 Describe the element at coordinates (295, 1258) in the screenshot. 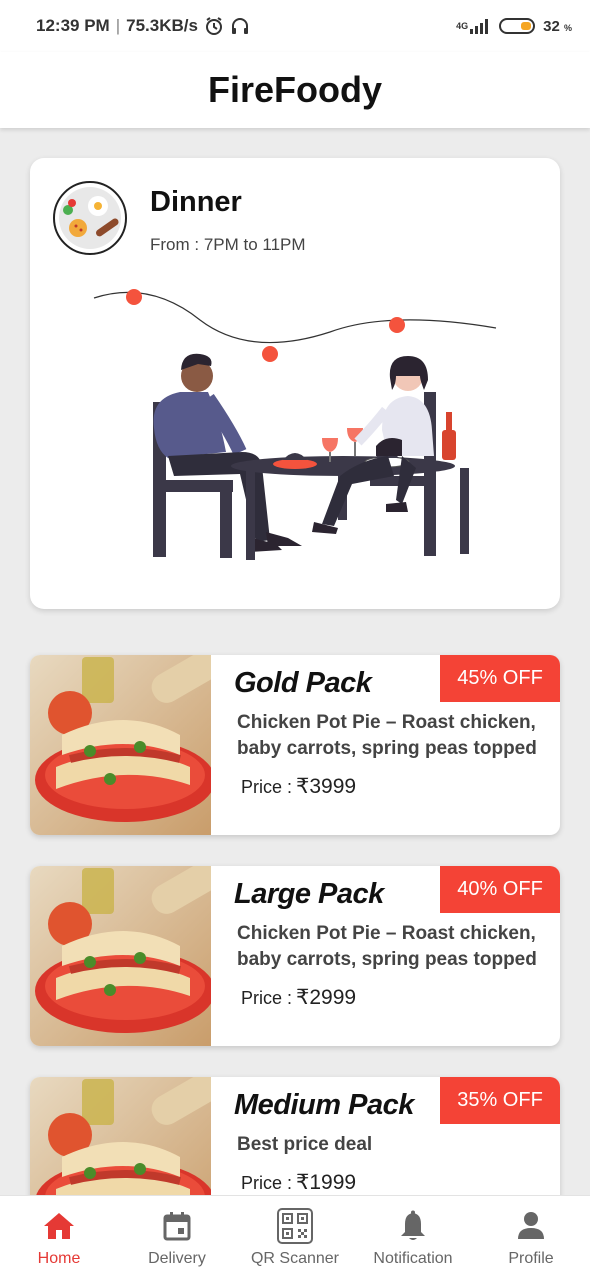

I see `nav-label: QR Scanner` at that location.